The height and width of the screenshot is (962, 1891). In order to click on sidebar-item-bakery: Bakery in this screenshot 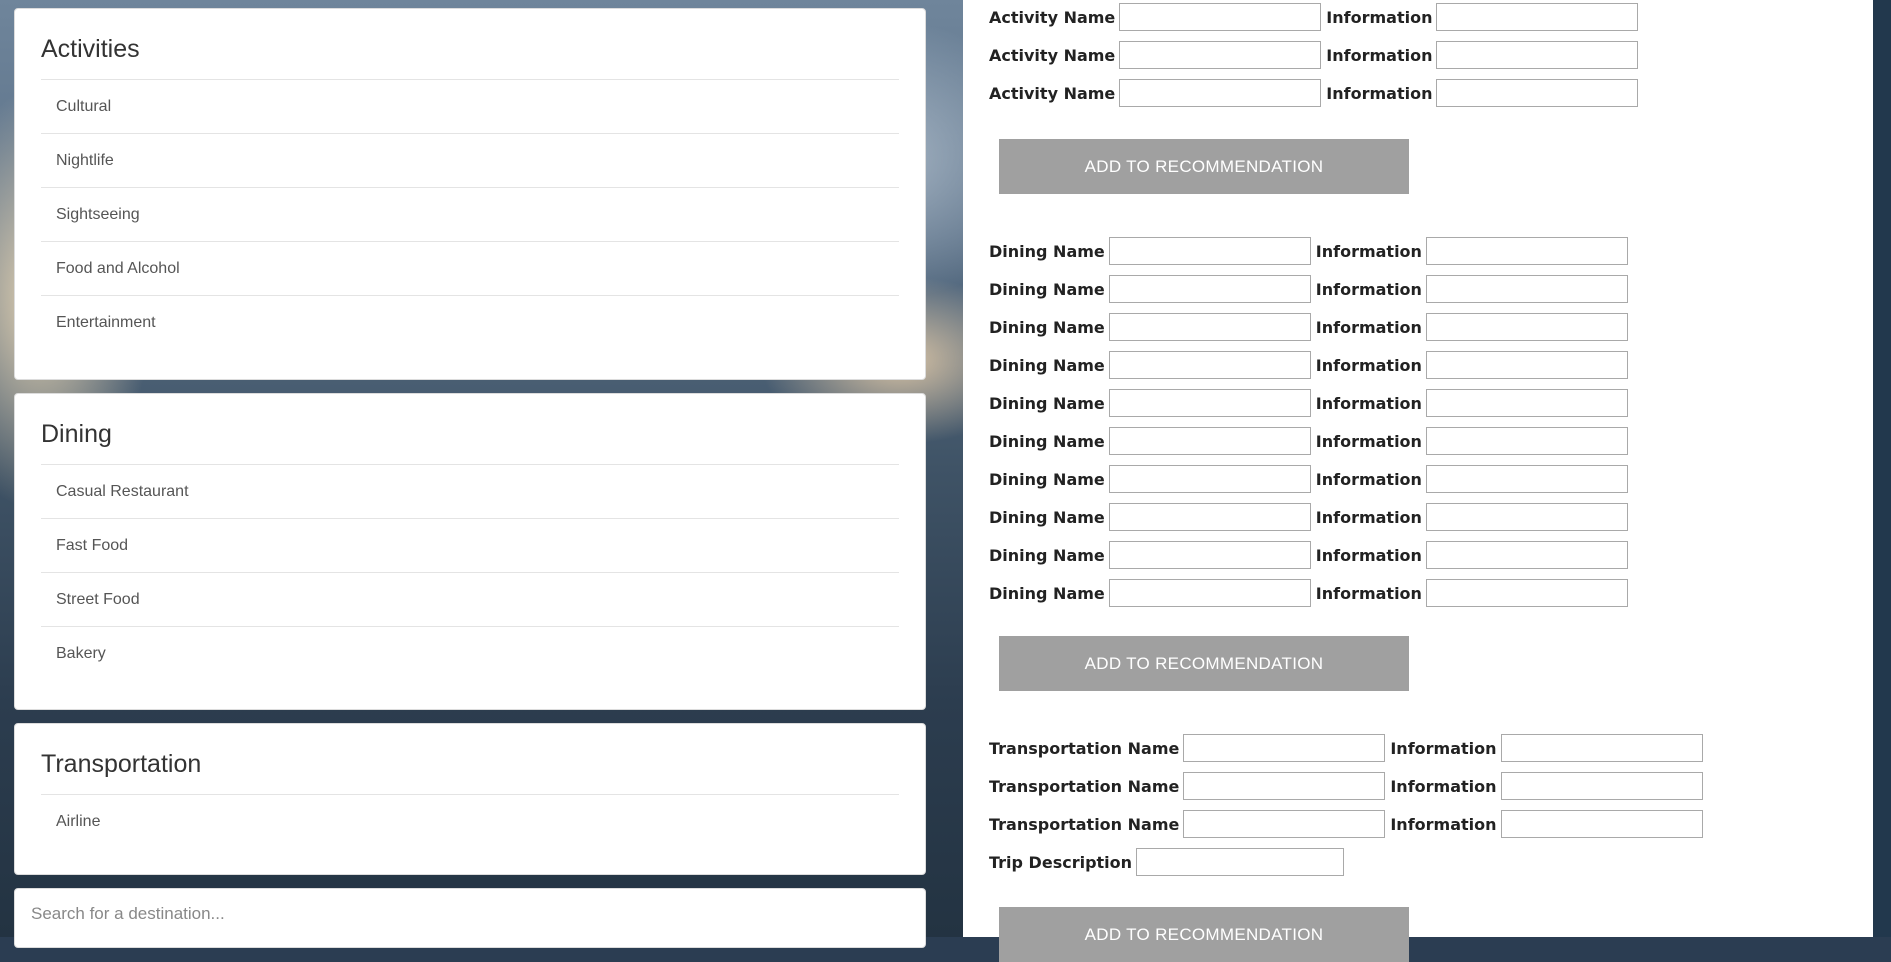, I will do `click(470, 653)`.